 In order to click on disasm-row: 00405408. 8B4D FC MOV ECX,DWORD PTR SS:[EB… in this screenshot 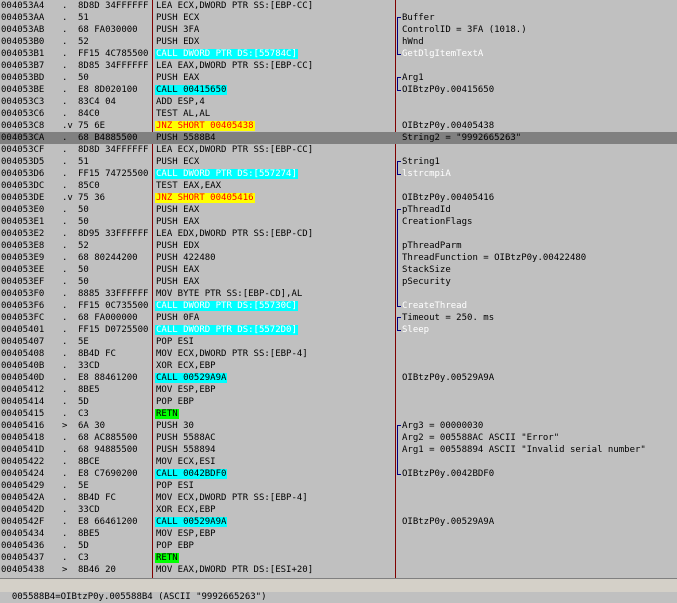, I will do `click(338, 354)`.